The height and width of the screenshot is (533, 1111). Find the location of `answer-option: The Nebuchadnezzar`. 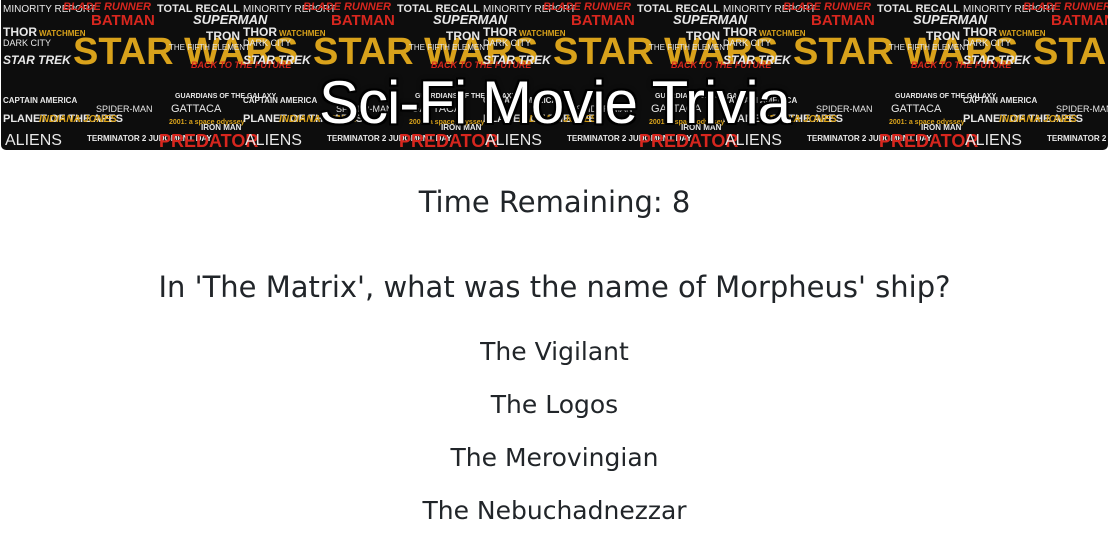

answer-option: The Nebuchadnezzar is located at coordinates (554, 511).